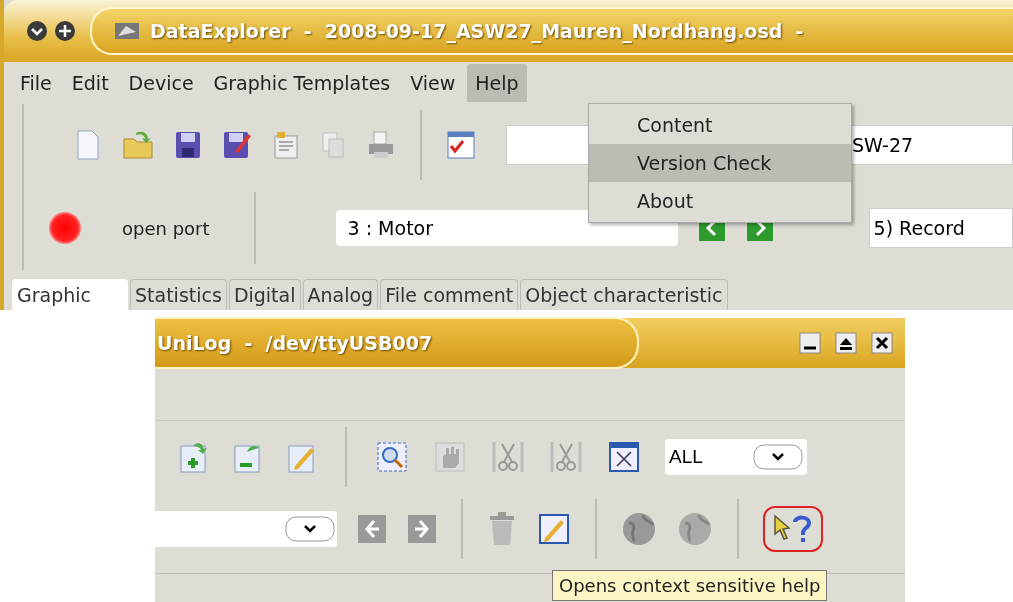  Describe the element at coordinates (477, 31) in the screenshot. I see `window-title: DataExplorer - 2008-09-17_ASW27_Mauren_Nordhang.osd -` at that location.